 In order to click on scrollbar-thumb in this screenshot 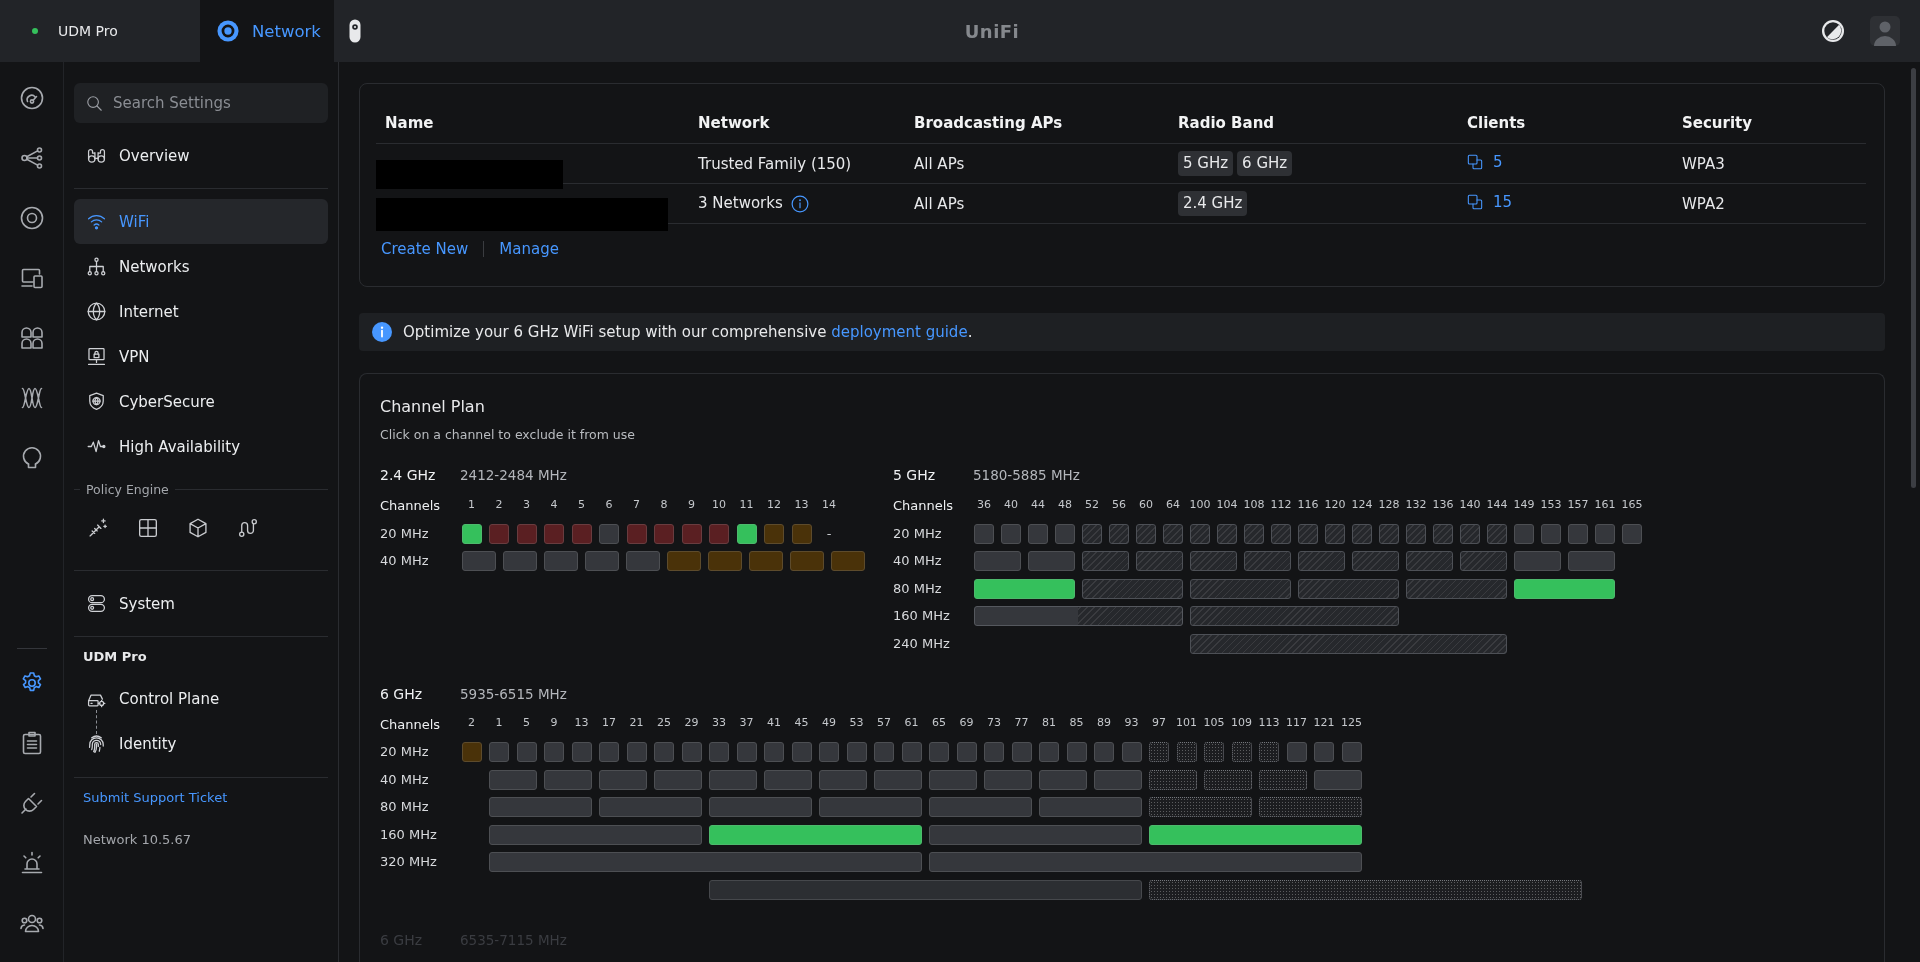, I will do `click(1913, 278)`.